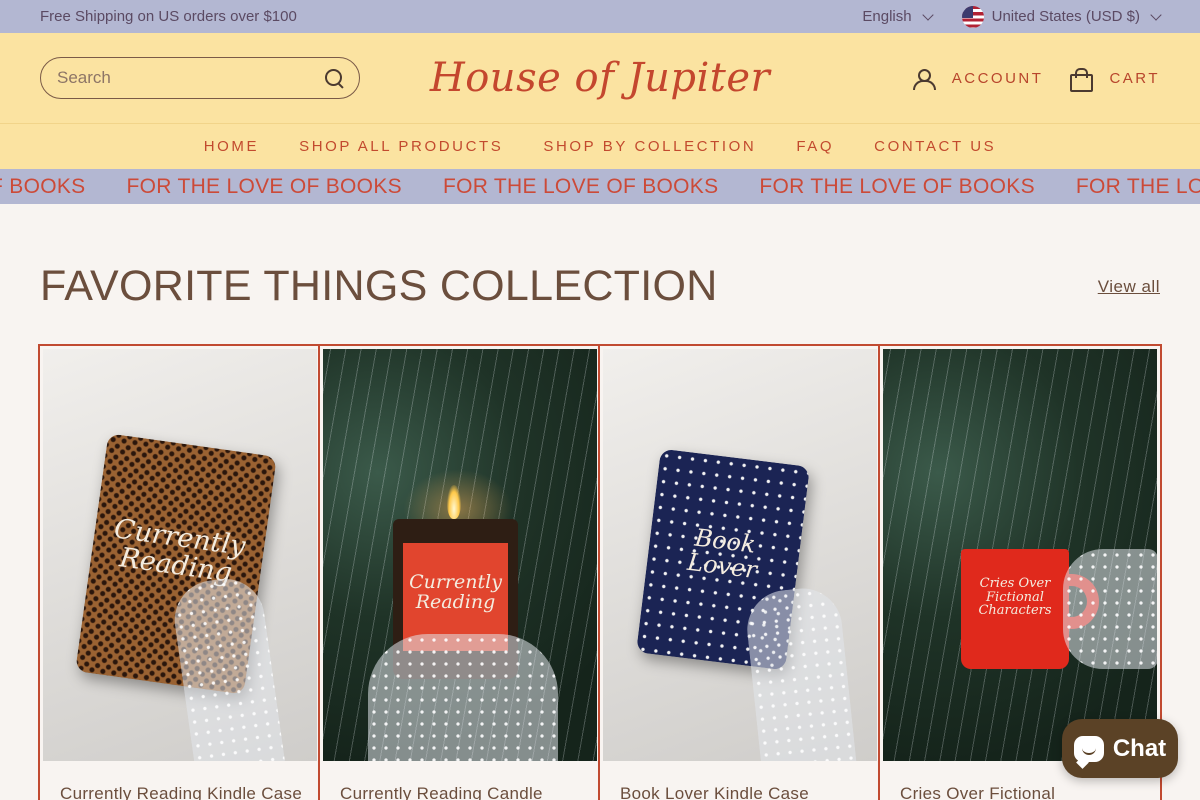  I want to click on product-image-text: Cries Over Fictional Characters, so click(1015, 597).